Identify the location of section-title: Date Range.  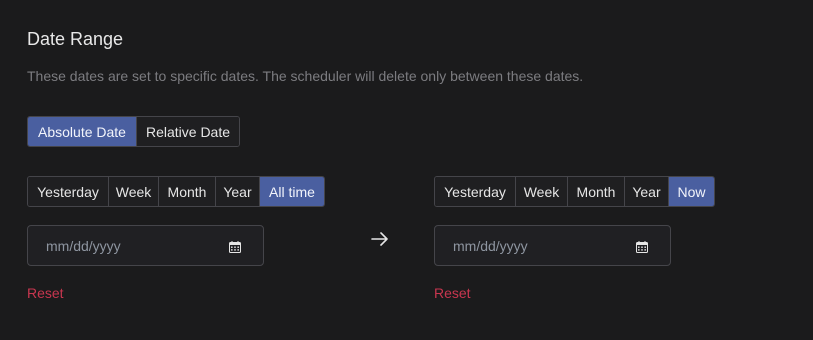
(75, 39).